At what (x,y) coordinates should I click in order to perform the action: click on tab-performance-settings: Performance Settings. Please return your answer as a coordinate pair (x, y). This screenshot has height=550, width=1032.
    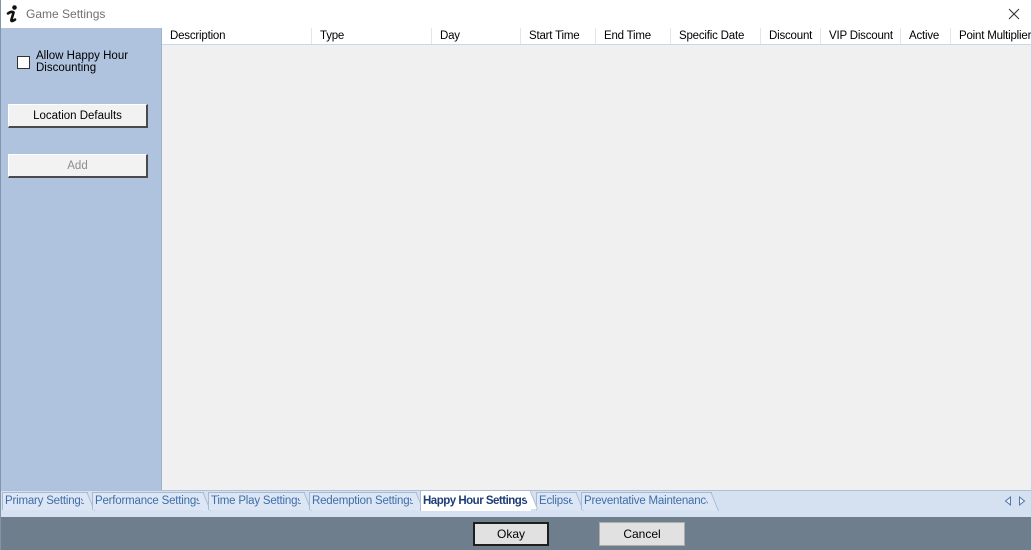
    Looking at the image, I should click on (148, 501).